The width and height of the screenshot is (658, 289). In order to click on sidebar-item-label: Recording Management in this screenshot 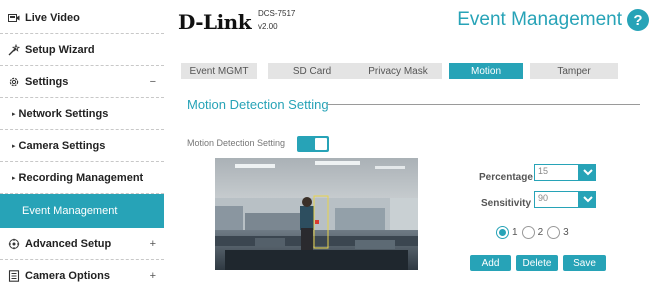, I will do `click(81, 177)`.